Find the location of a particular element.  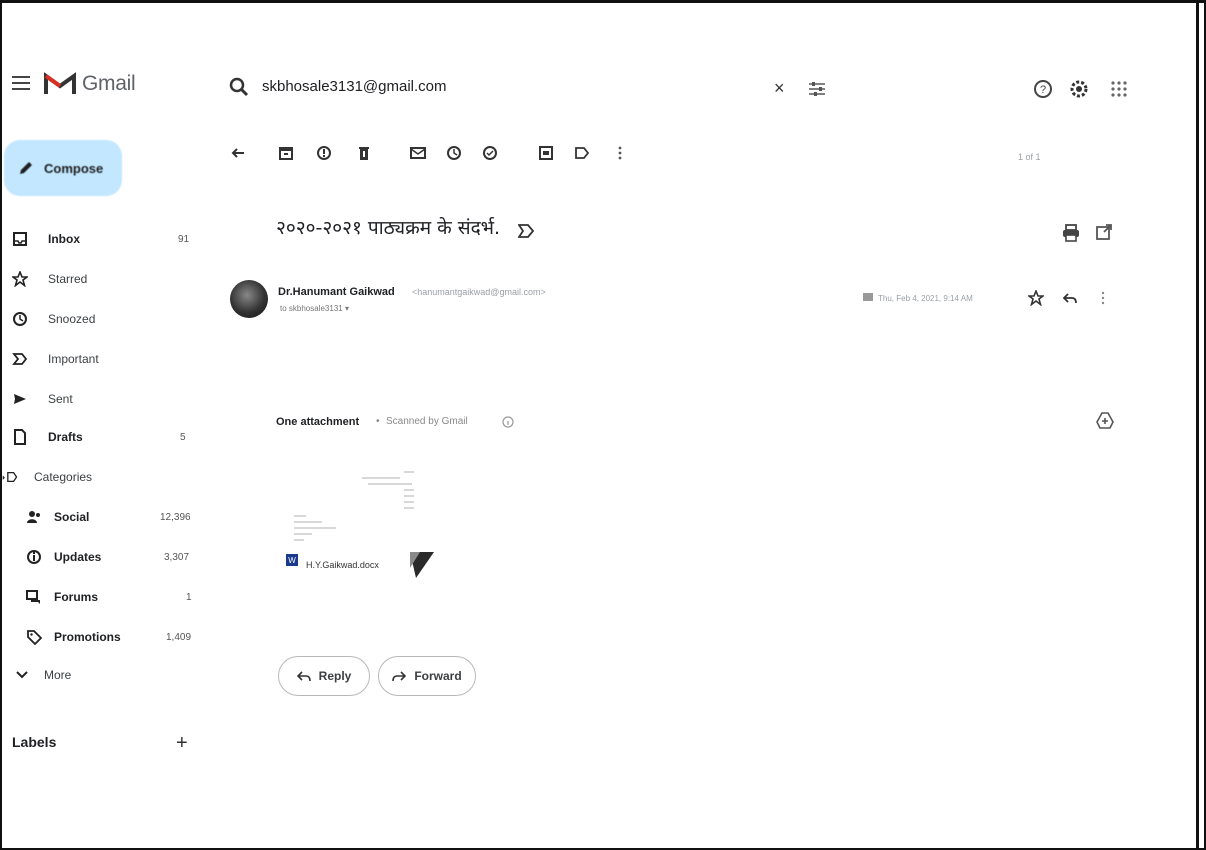

sidebar-item-count: 3,307 is located at coordinates (177, 557).